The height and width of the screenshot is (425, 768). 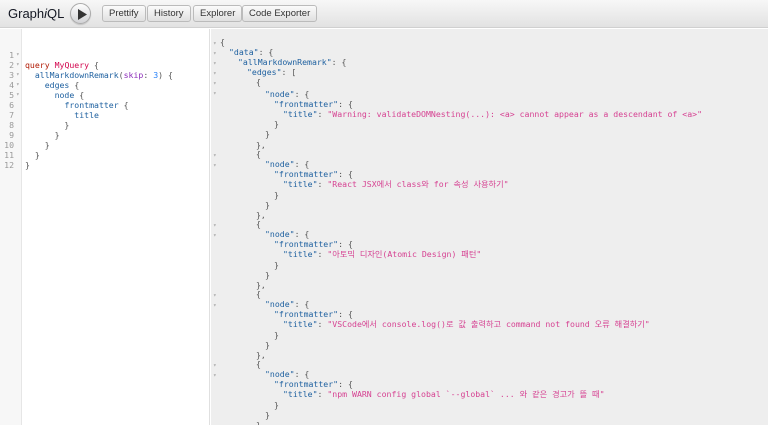 What do you see at coordinates (264, 72) in the screenshot?
I see `json-key: "edges"` at bounding box center [264, 72].